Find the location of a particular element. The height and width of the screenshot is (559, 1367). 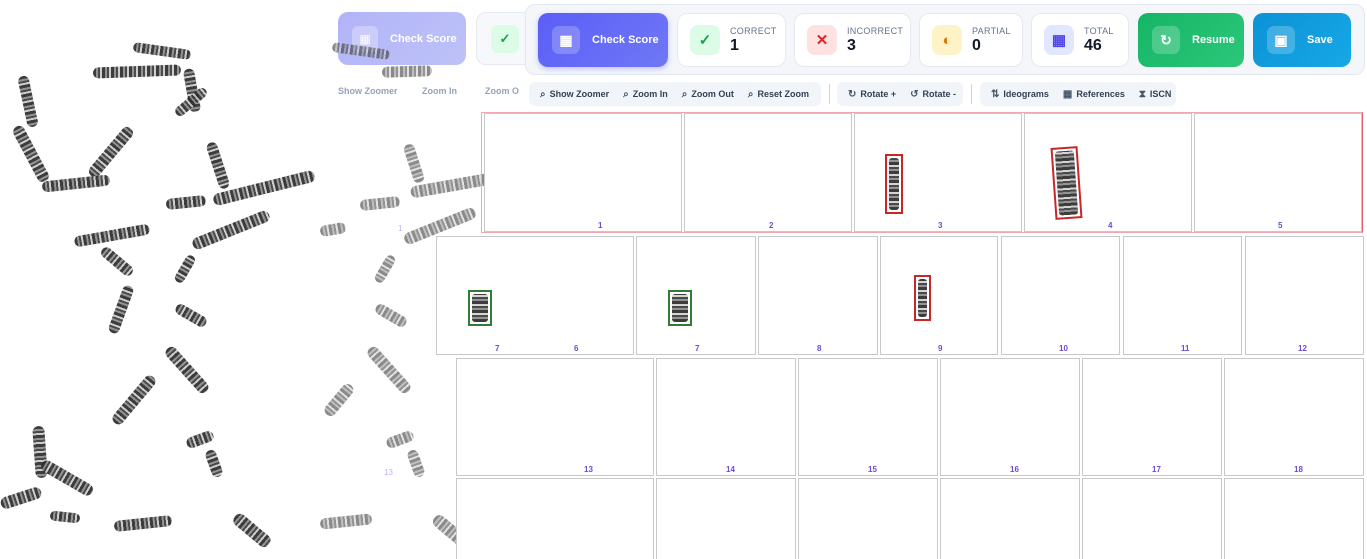

karyotype-cell-10: 10 is located at coordinates (1060, 295).